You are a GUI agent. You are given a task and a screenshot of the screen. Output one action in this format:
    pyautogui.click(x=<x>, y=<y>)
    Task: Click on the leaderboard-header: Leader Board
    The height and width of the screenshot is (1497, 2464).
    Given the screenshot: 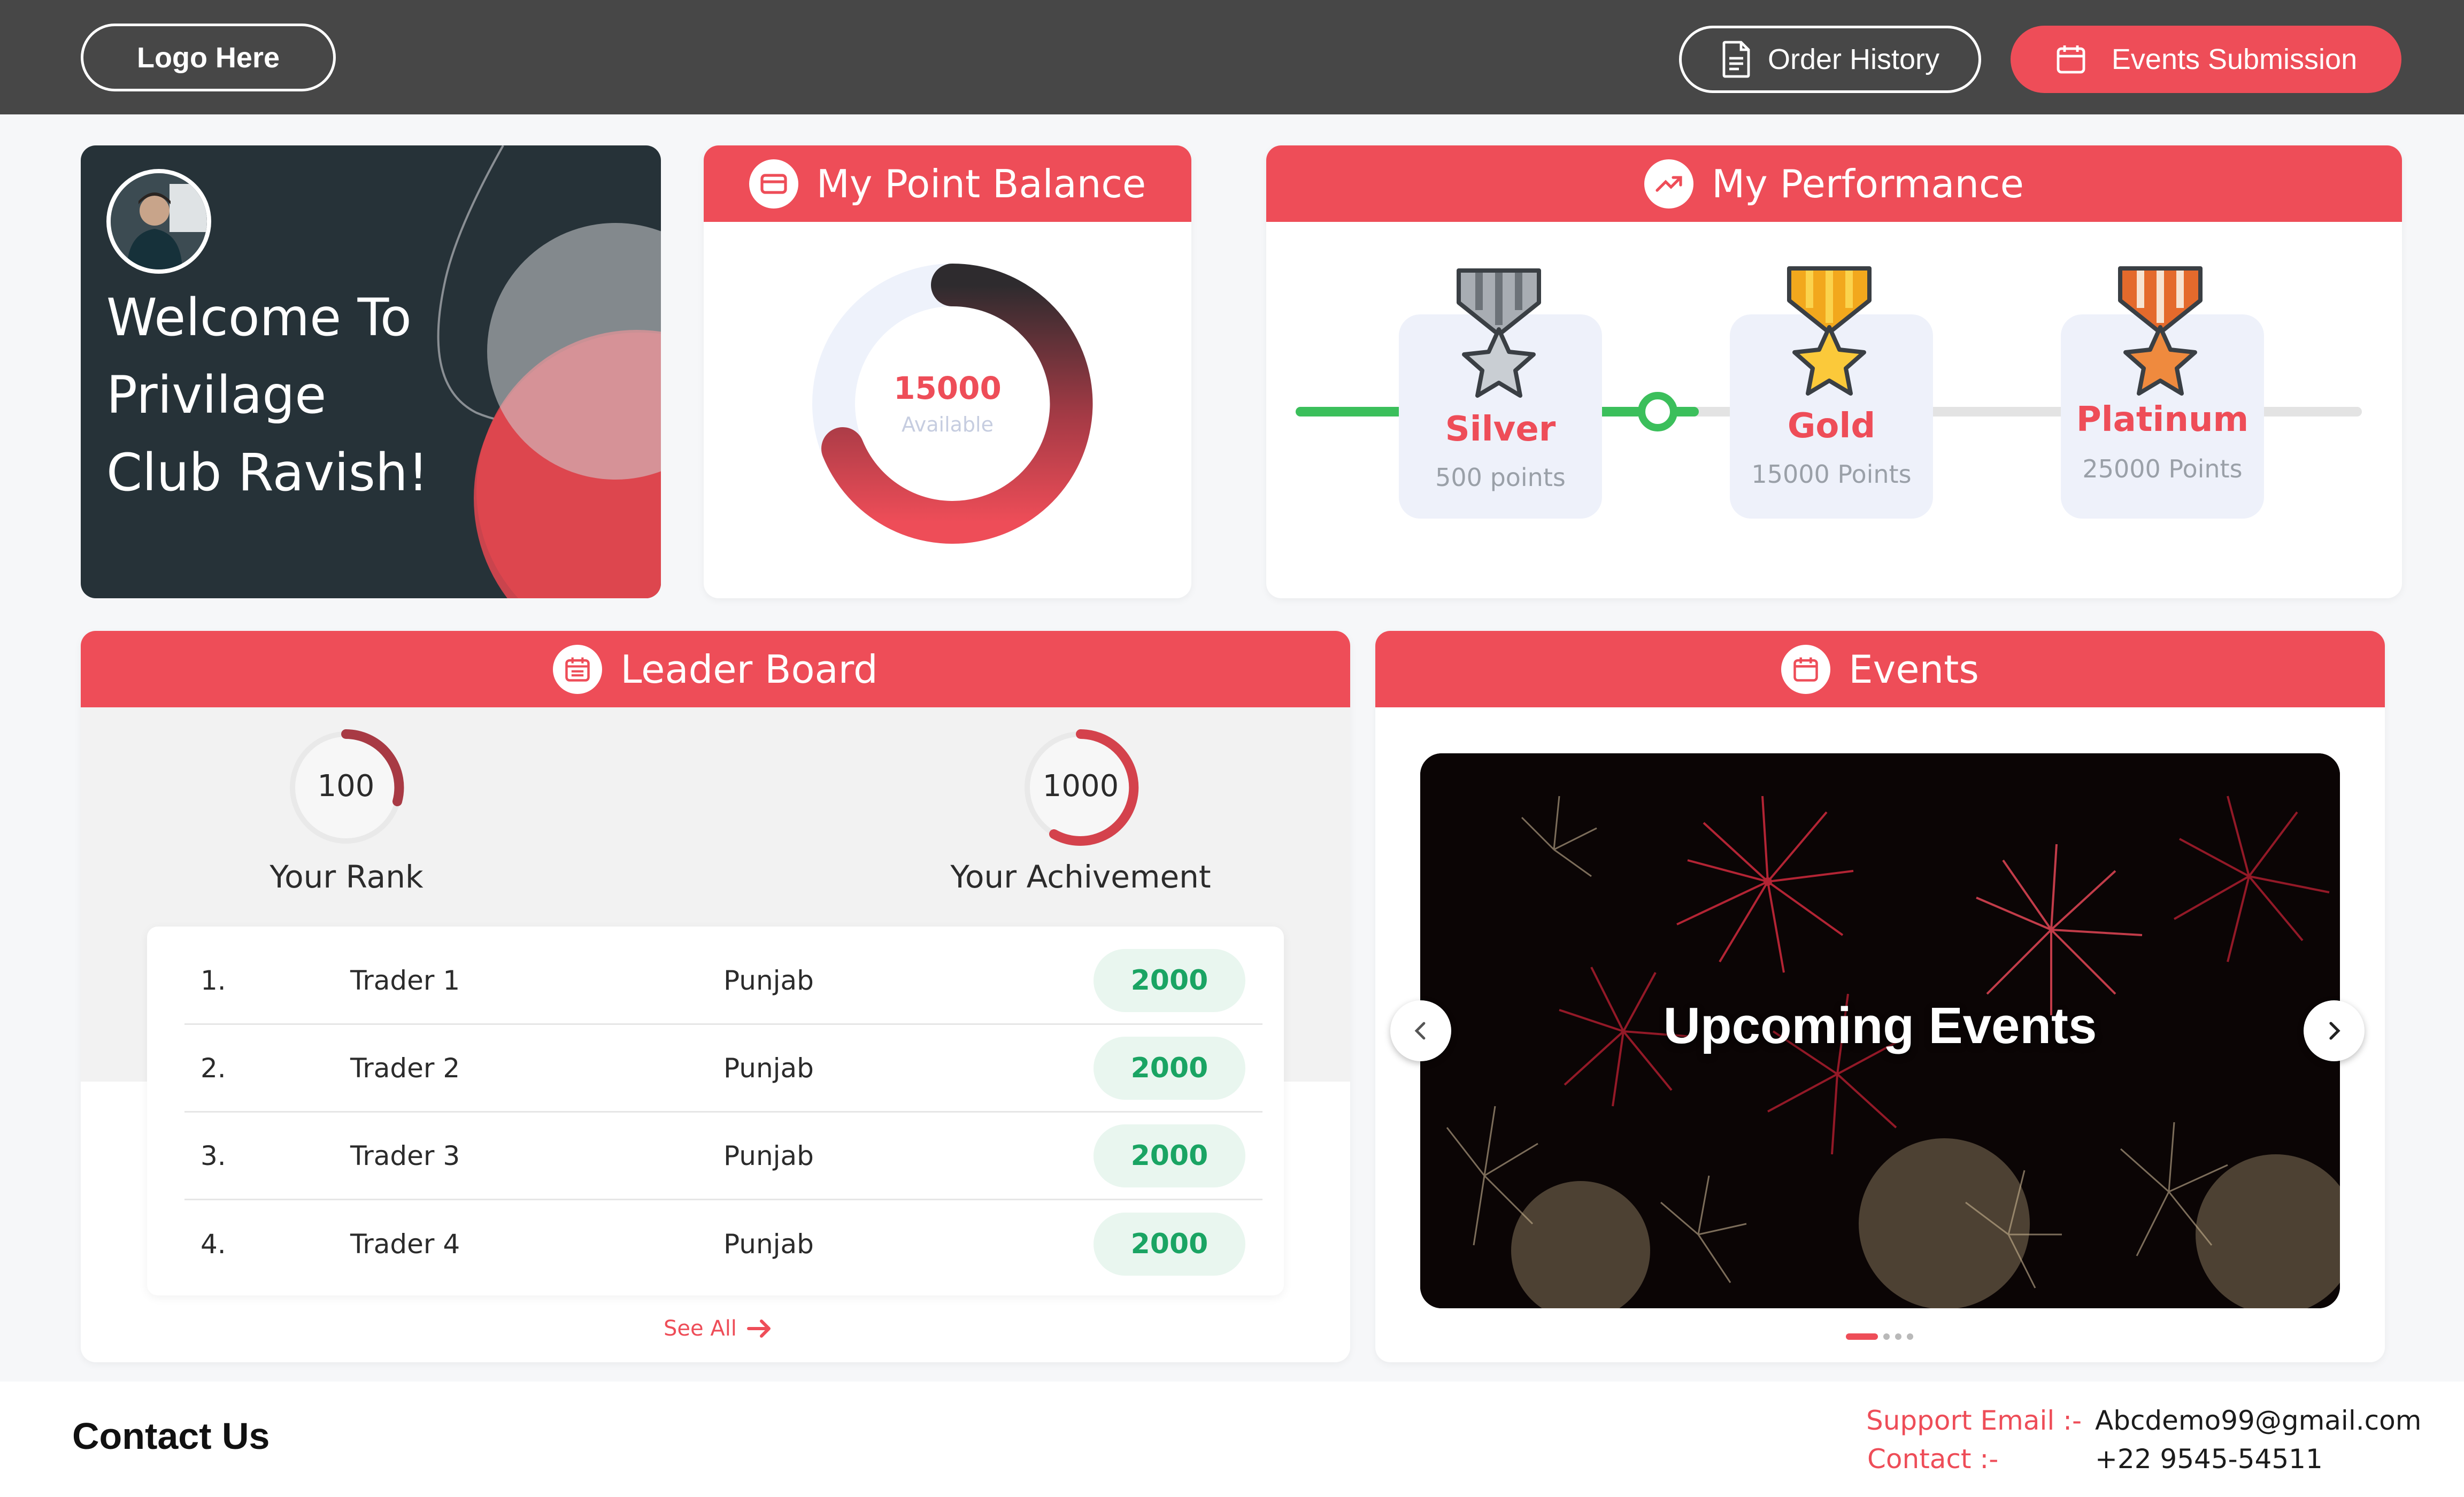 What is the action you would take?
    pyautogui.click(x=715, y=669)
    